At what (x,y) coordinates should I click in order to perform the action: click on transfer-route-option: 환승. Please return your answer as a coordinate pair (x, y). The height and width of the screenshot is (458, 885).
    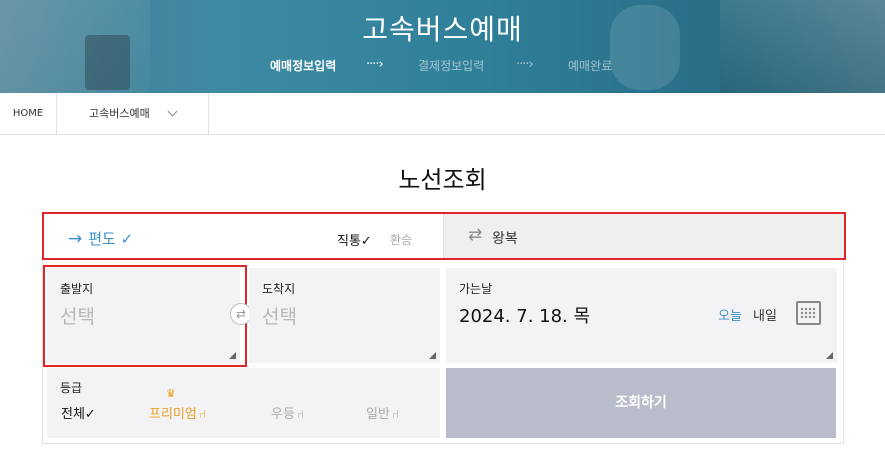
    Looking at the image, I should click on (401, 239).